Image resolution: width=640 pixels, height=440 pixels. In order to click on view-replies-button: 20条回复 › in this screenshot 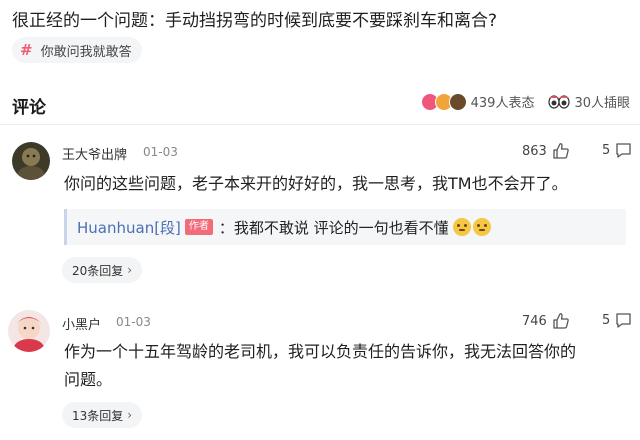, I will do `click(102, 270)`.